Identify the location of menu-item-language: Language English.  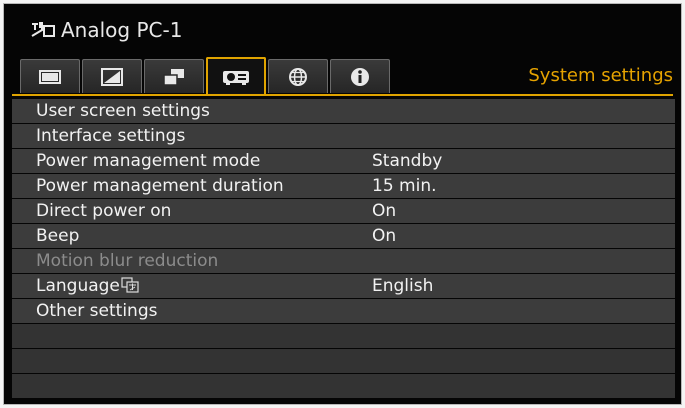
(343, 286).